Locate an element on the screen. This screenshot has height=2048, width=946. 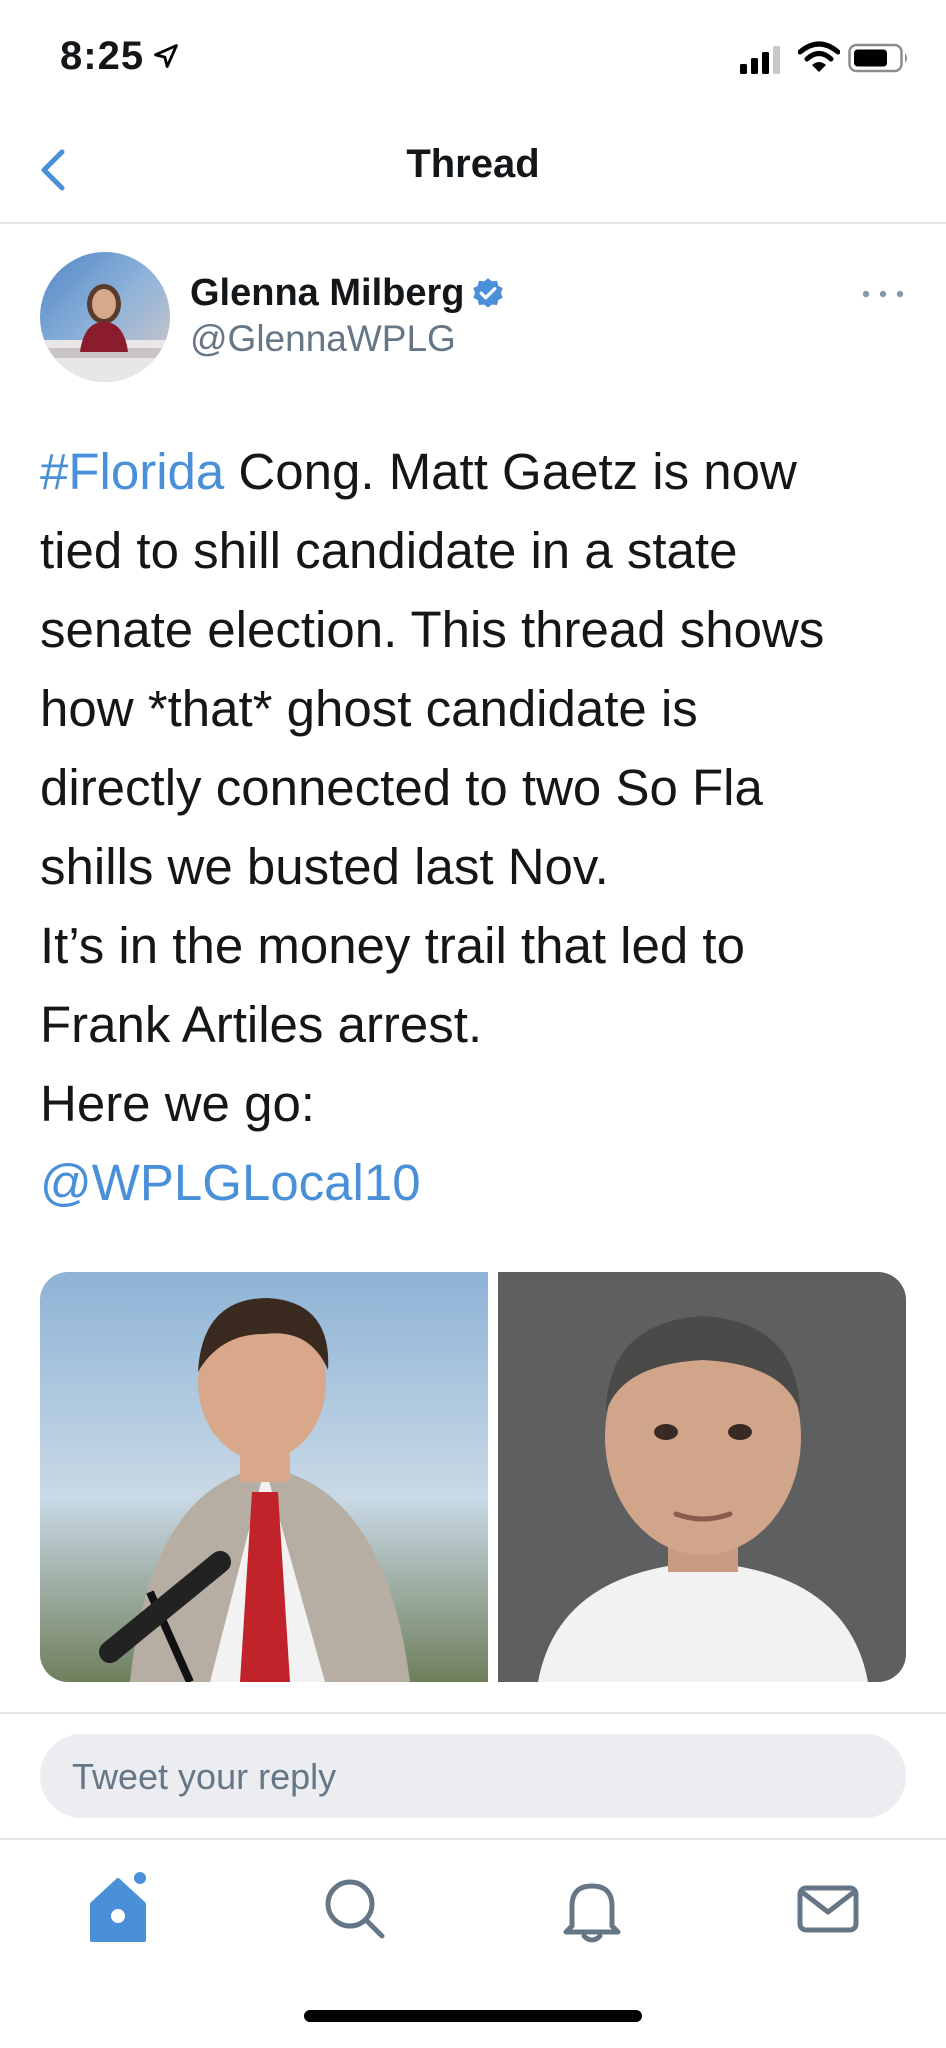
author-avatar is located at coordinates (105, 317).